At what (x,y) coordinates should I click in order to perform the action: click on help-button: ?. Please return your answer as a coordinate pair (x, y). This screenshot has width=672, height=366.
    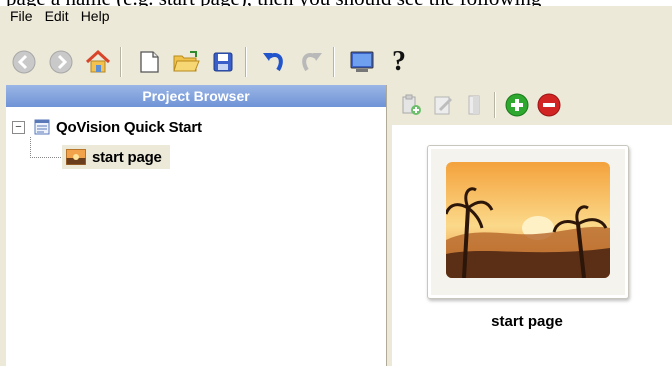
    Looking at the image, I should click on (399, 62).